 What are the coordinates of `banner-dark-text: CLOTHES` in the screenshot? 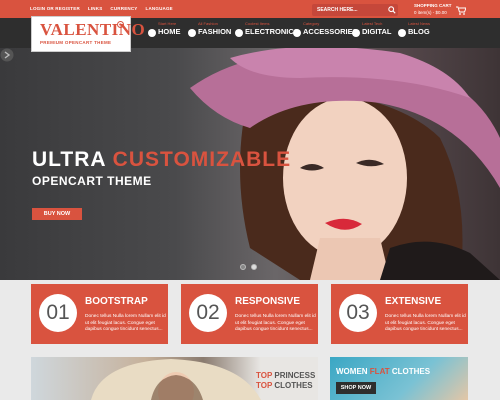 It's located at (293, 385).